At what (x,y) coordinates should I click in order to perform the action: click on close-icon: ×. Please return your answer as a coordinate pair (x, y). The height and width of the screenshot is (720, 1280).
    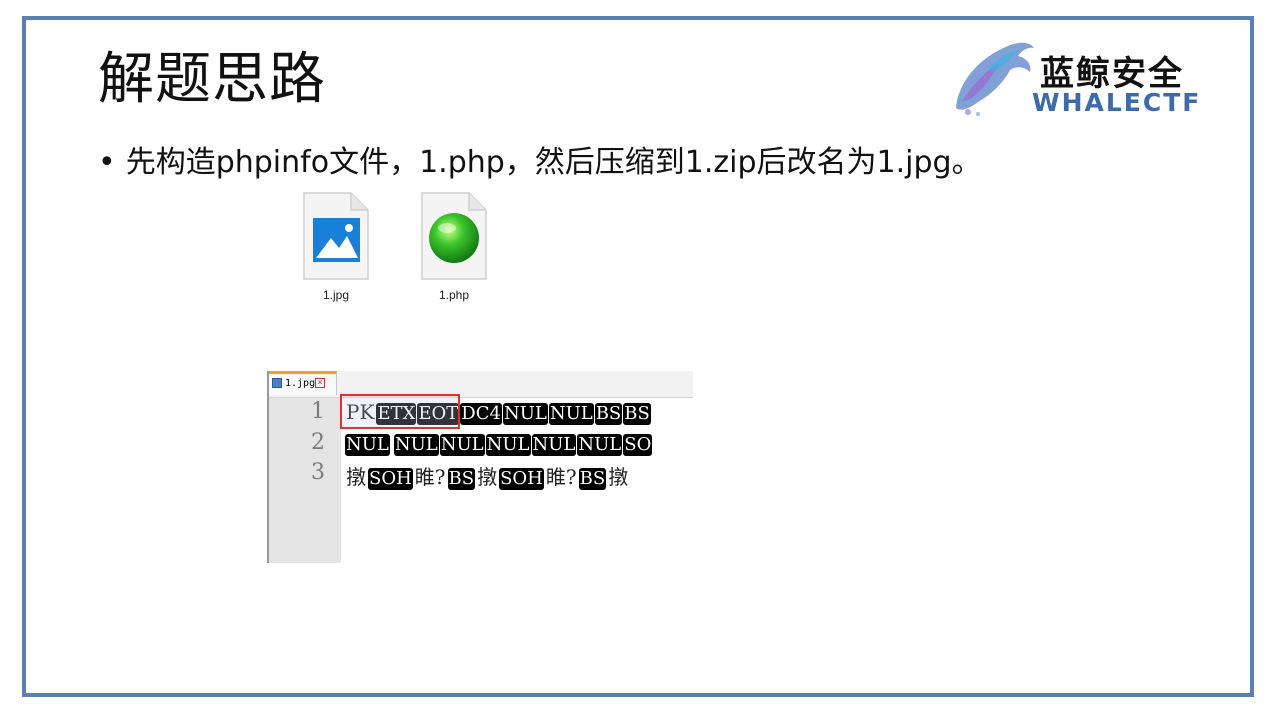
    Looking at the image, I should click on (320, 383).